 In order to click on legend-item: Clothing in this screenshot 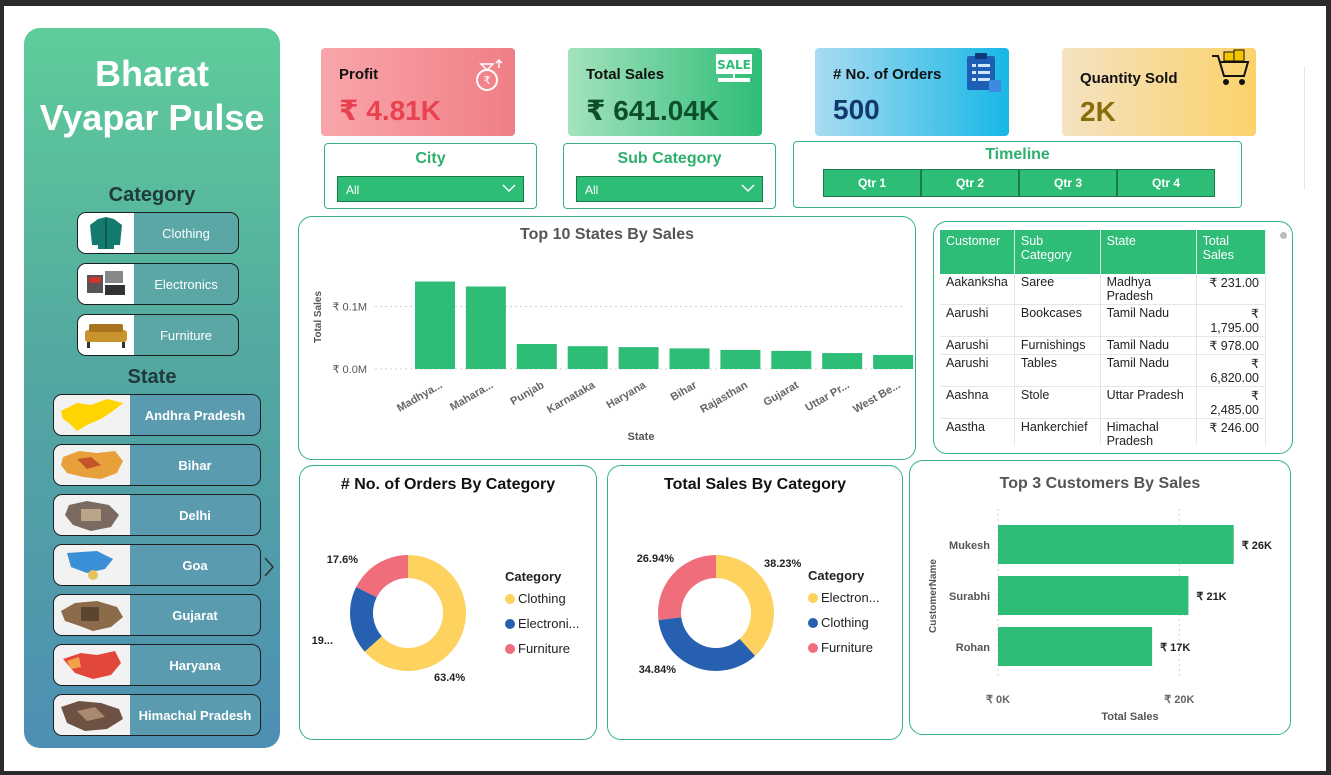, I will do `click(542, 598)`.